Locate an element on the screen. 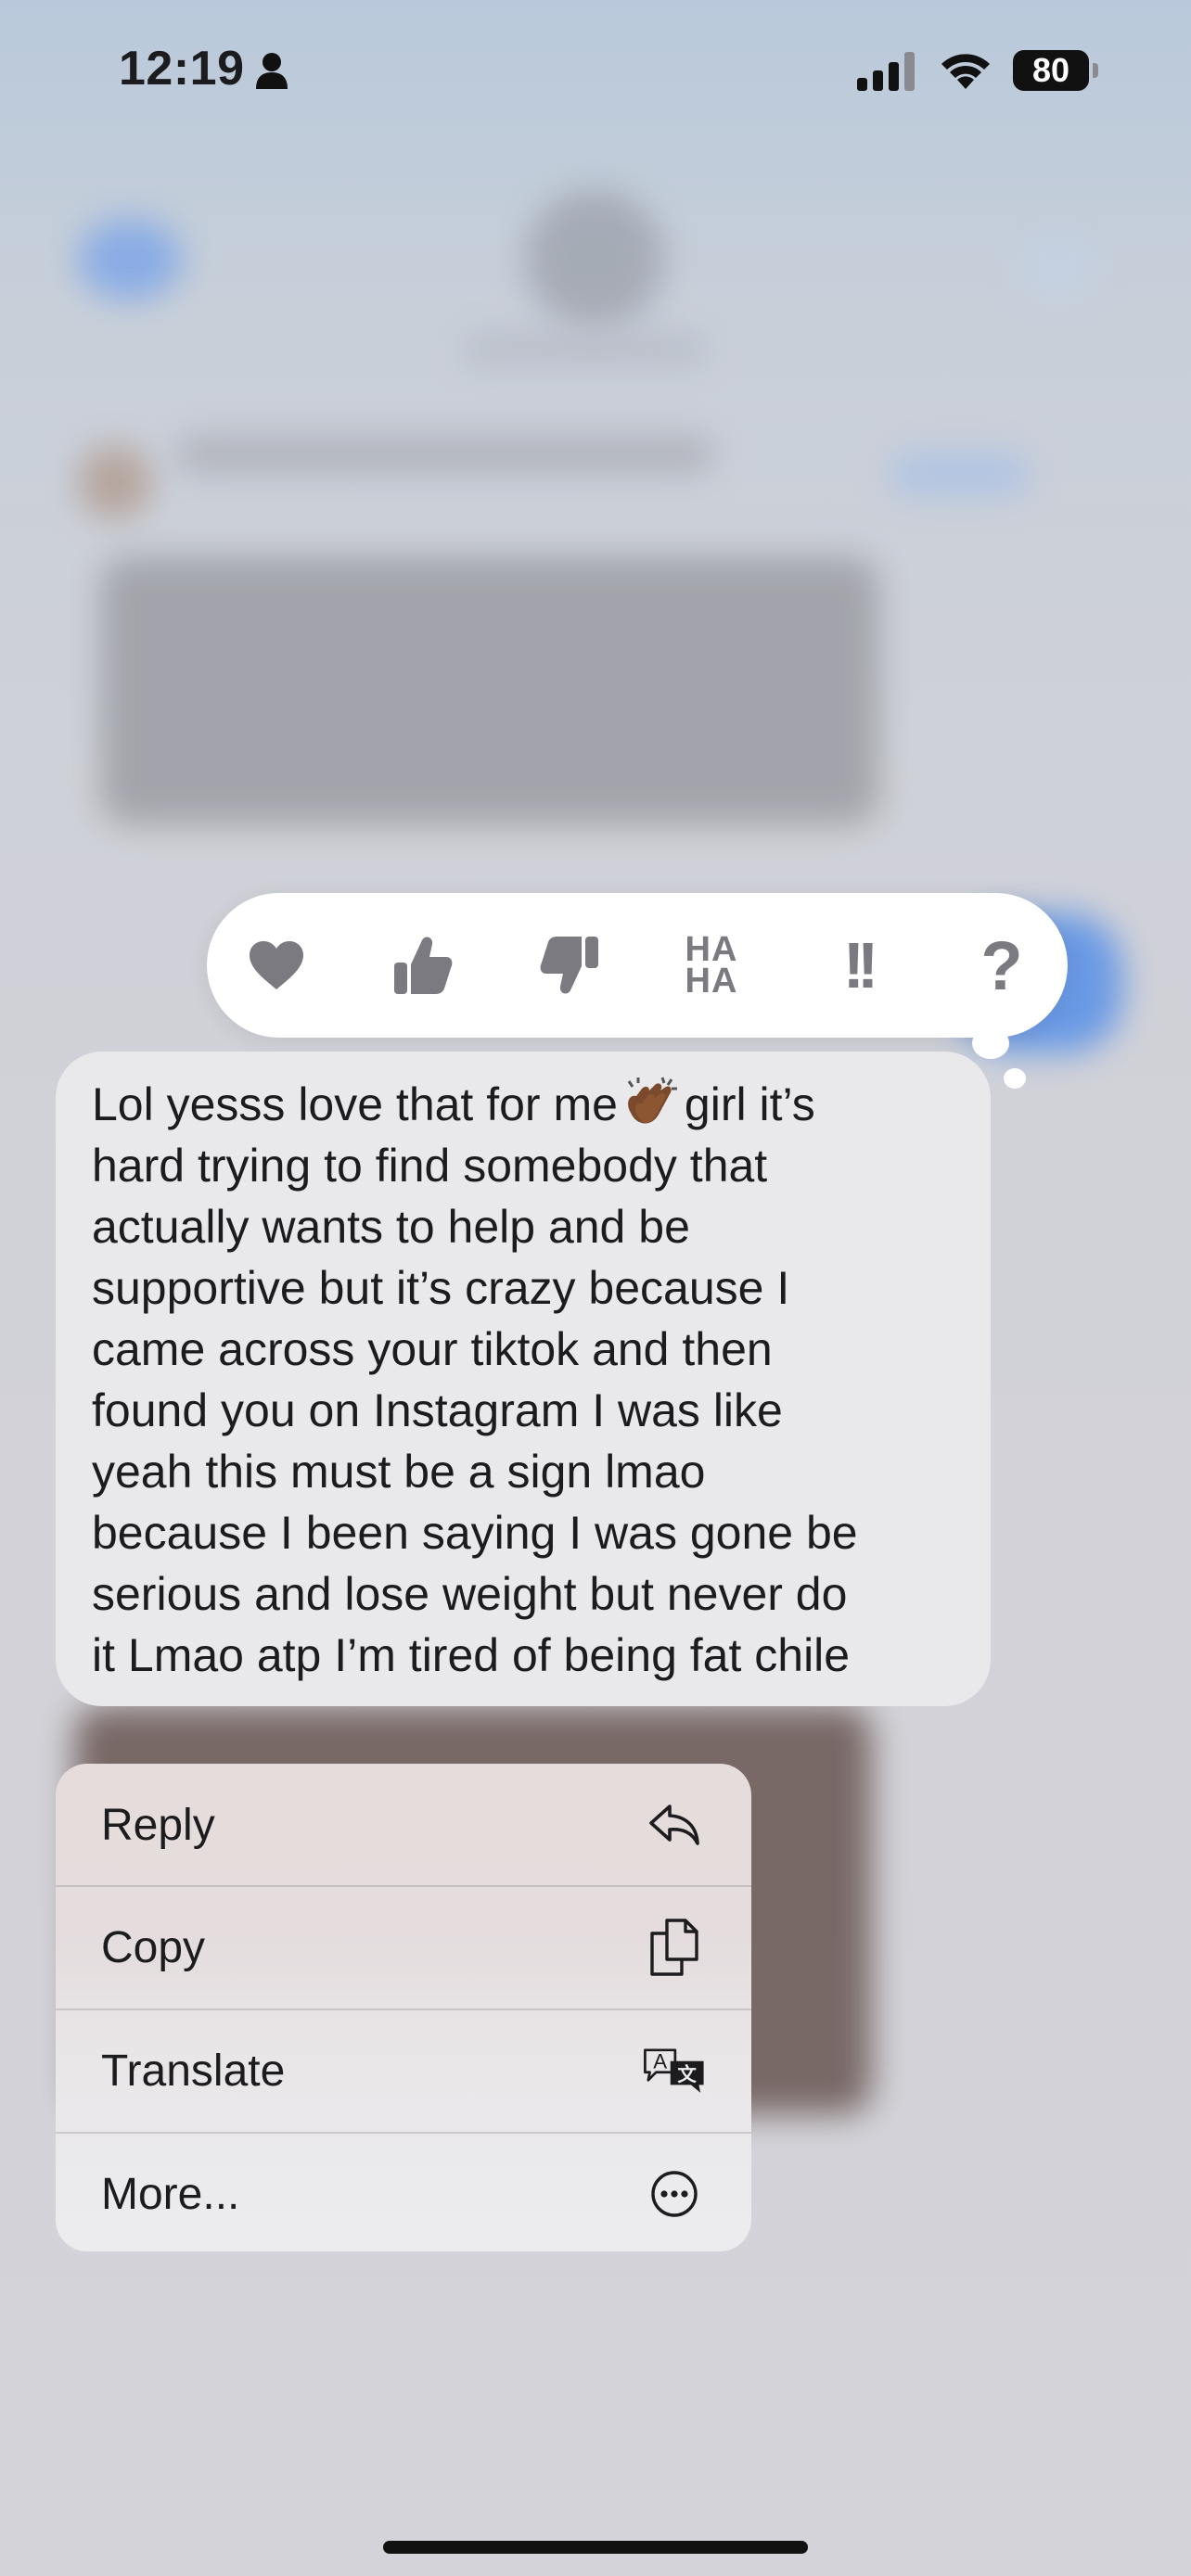  emphasize-reaction-button: !! is located at coordinates (857, 965).